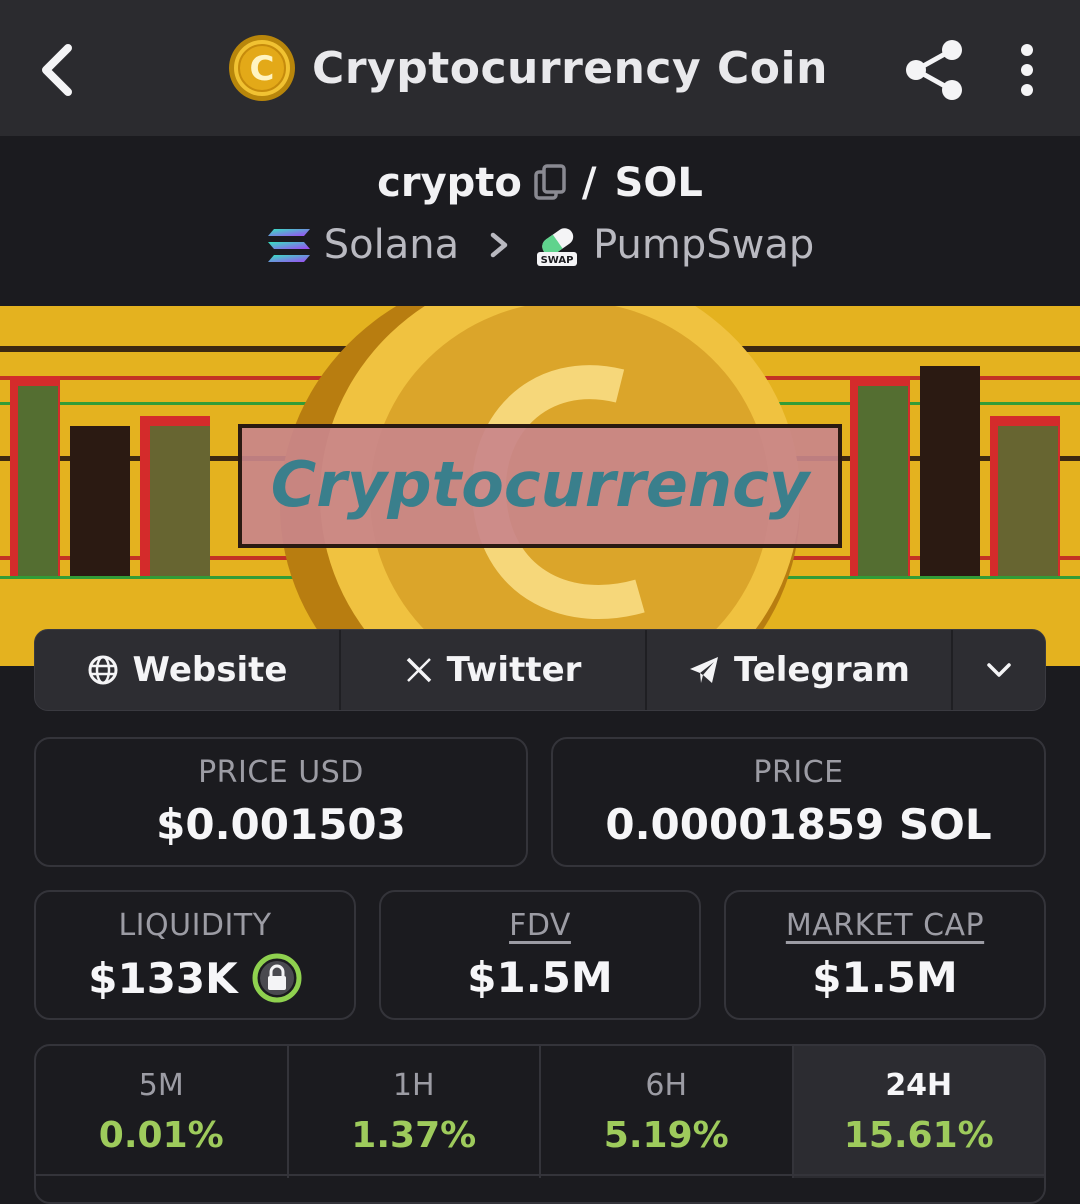 The image size is (1080, 1204). I want to click on liquidity-value-row: $133K, so click(195, 978).